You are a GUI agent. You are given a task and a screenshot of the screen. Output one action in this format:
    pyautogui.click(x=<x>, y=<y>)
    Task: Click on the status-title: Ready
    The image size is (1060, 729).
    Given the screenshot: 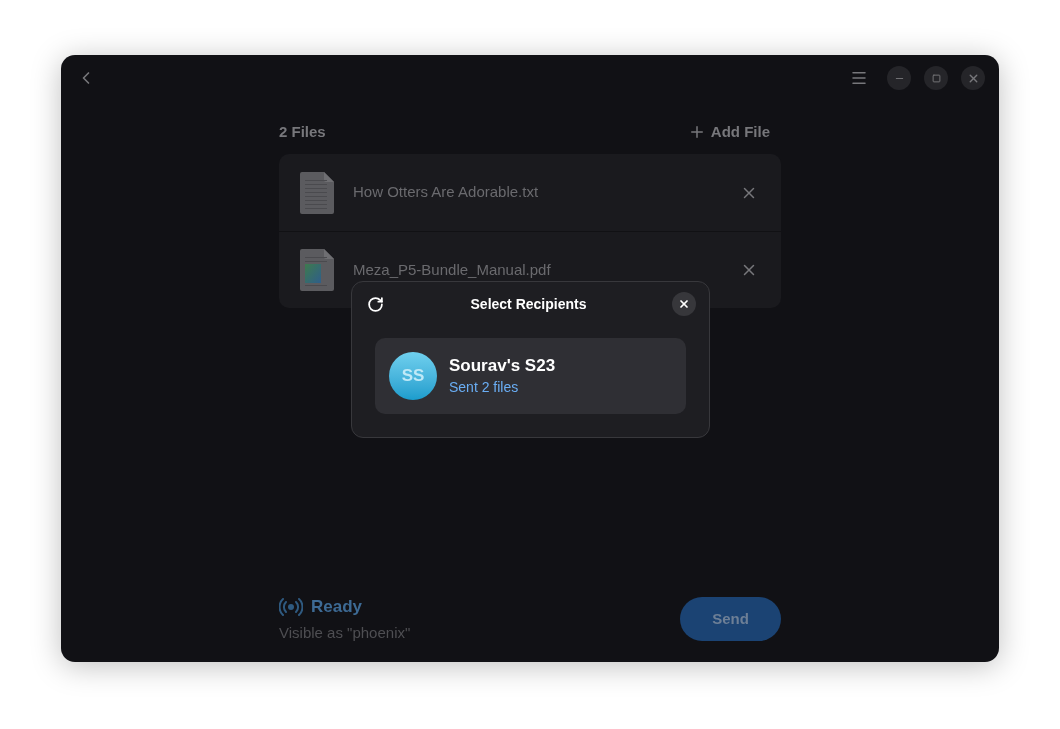 What is the action you would take?
    pyautogui.click(x=337, y=607)
    